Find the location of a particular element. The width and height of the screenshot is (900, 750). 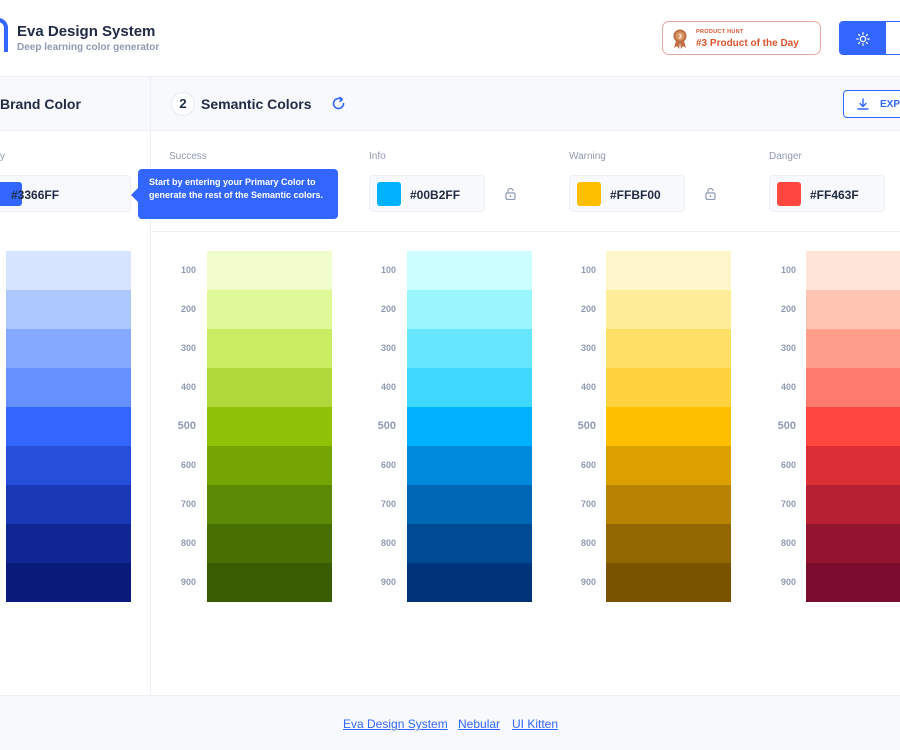

inputs-divider is located at coordinates (525, 231).